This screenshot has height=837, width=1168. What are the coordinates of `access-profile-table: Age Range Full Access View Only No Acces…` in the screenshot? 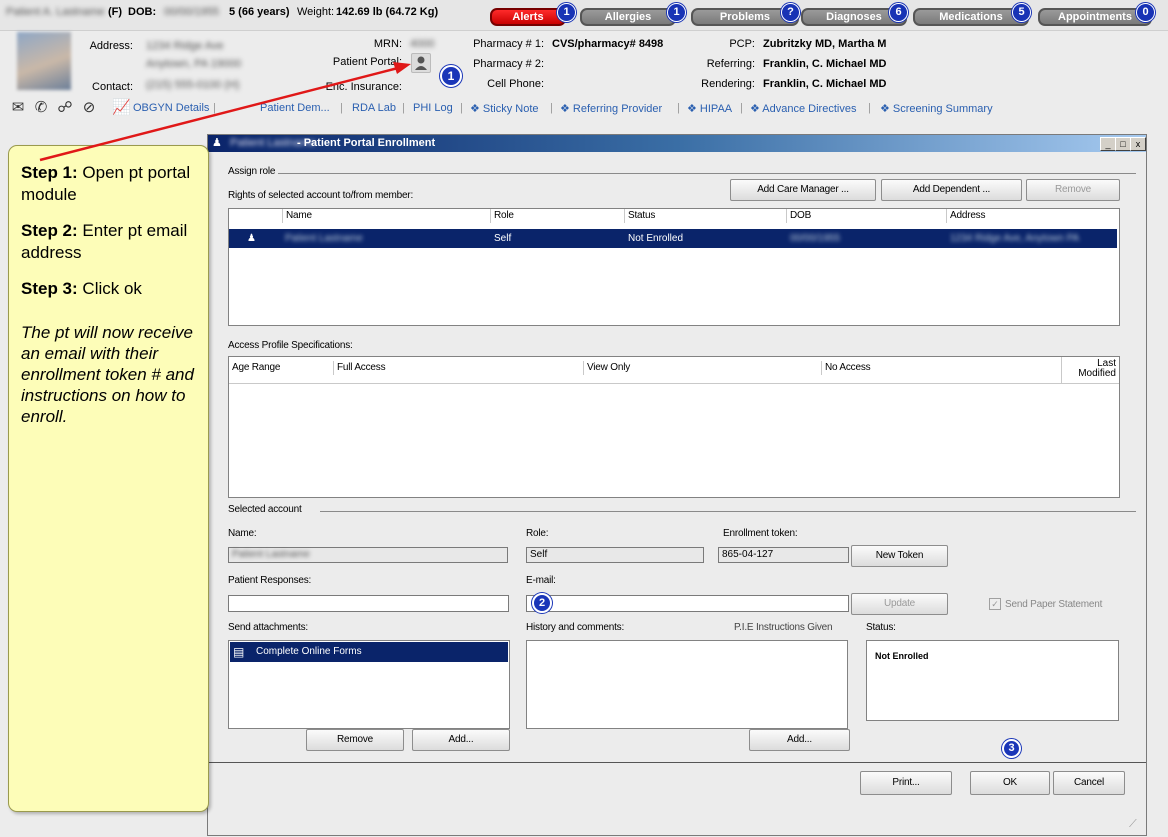 It's located at (674, 427).